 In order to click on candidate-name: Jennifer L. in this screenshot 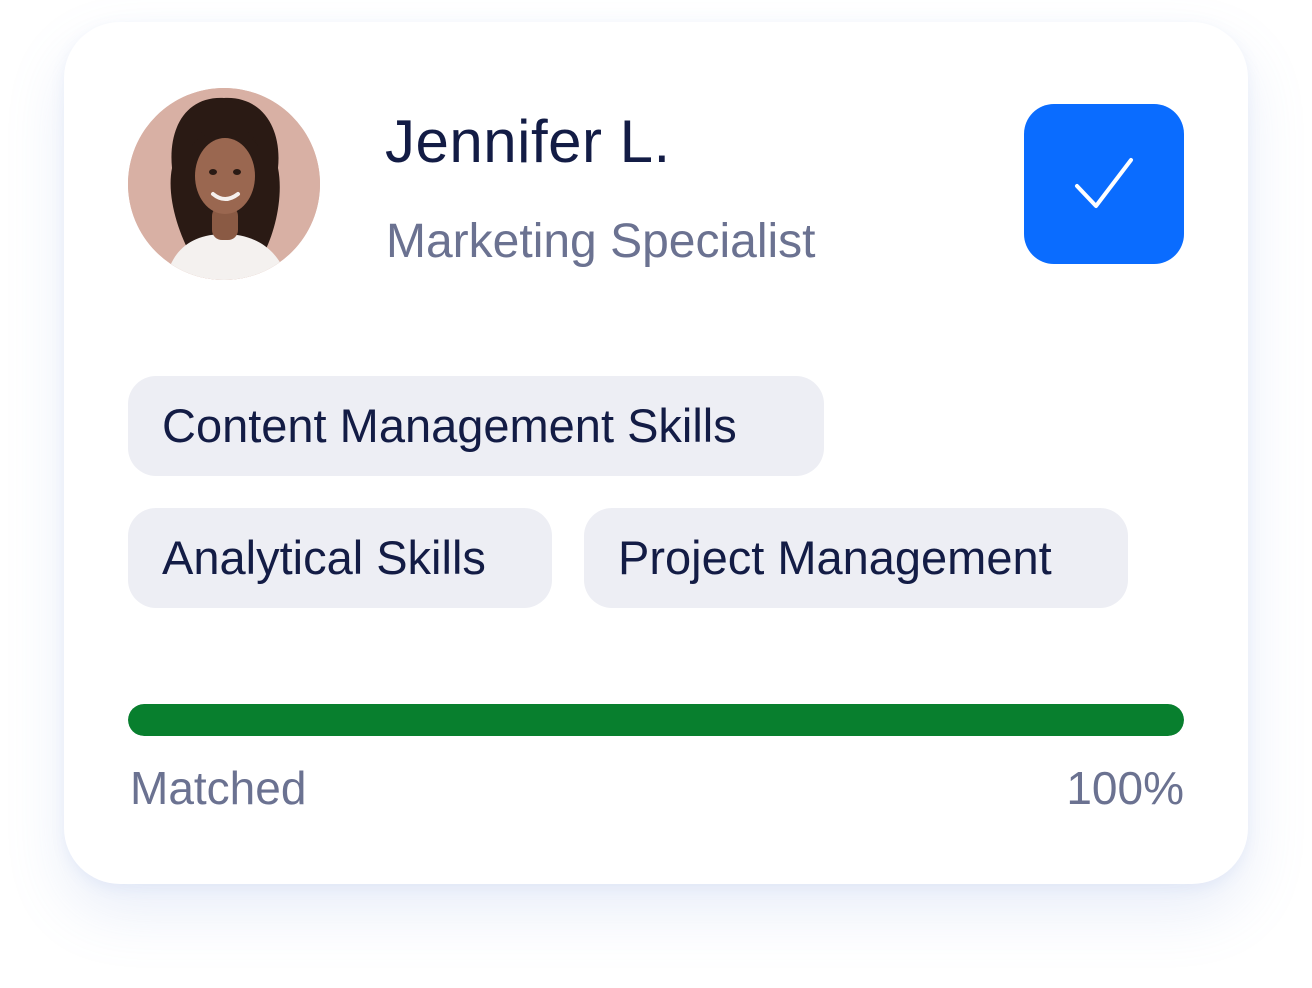, I will do `click(528, 141)`.